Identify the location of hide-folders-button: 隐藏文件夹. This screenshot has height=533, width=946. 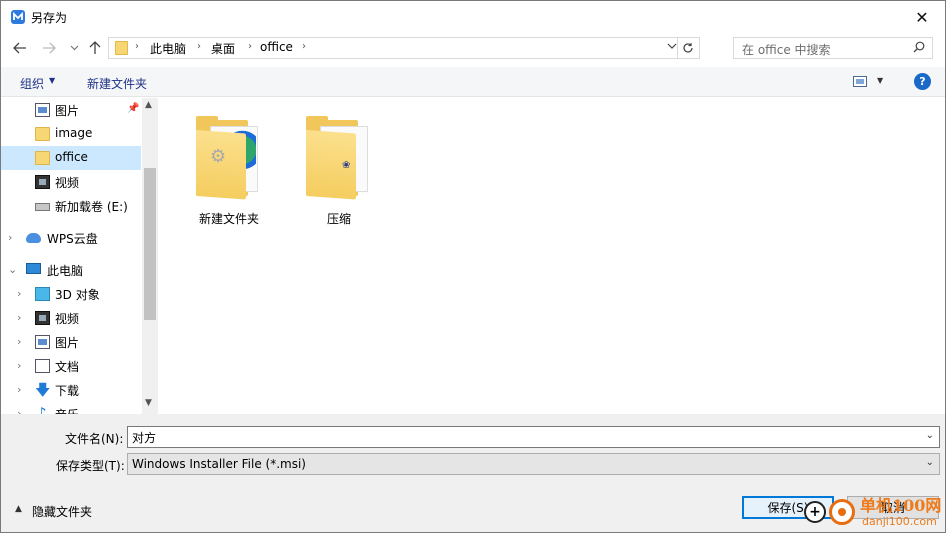
(62, 511).